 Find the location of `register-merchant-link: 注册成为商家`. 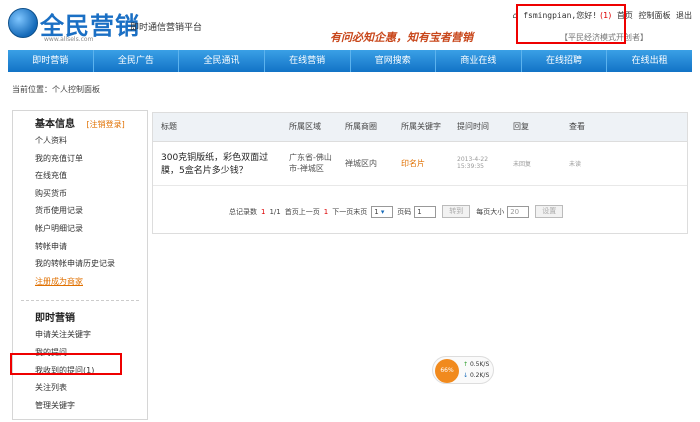

register-merchant-link: 注册成为商家 is located at coordinates (80, 282).